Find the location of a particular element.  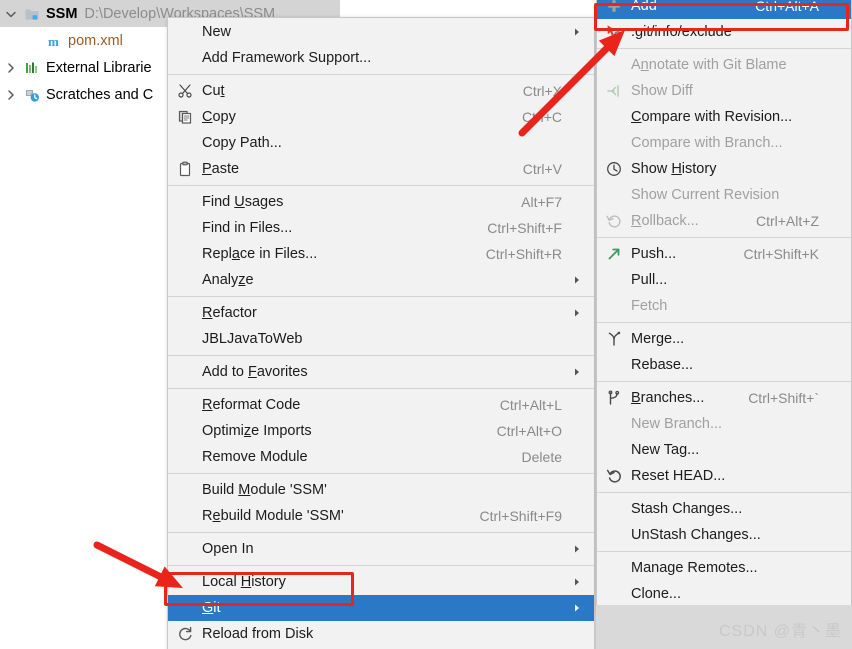

menu-reload-from-disk: Reload from Disk is located at coordinates (381, 634).